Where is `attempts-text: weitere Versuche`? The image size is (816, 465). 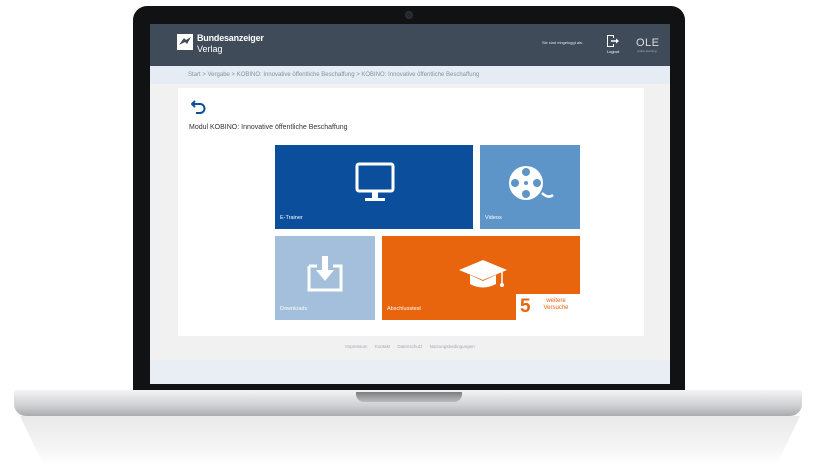 attempts-text: weitere Versuche is located at coordinates (556, 305).